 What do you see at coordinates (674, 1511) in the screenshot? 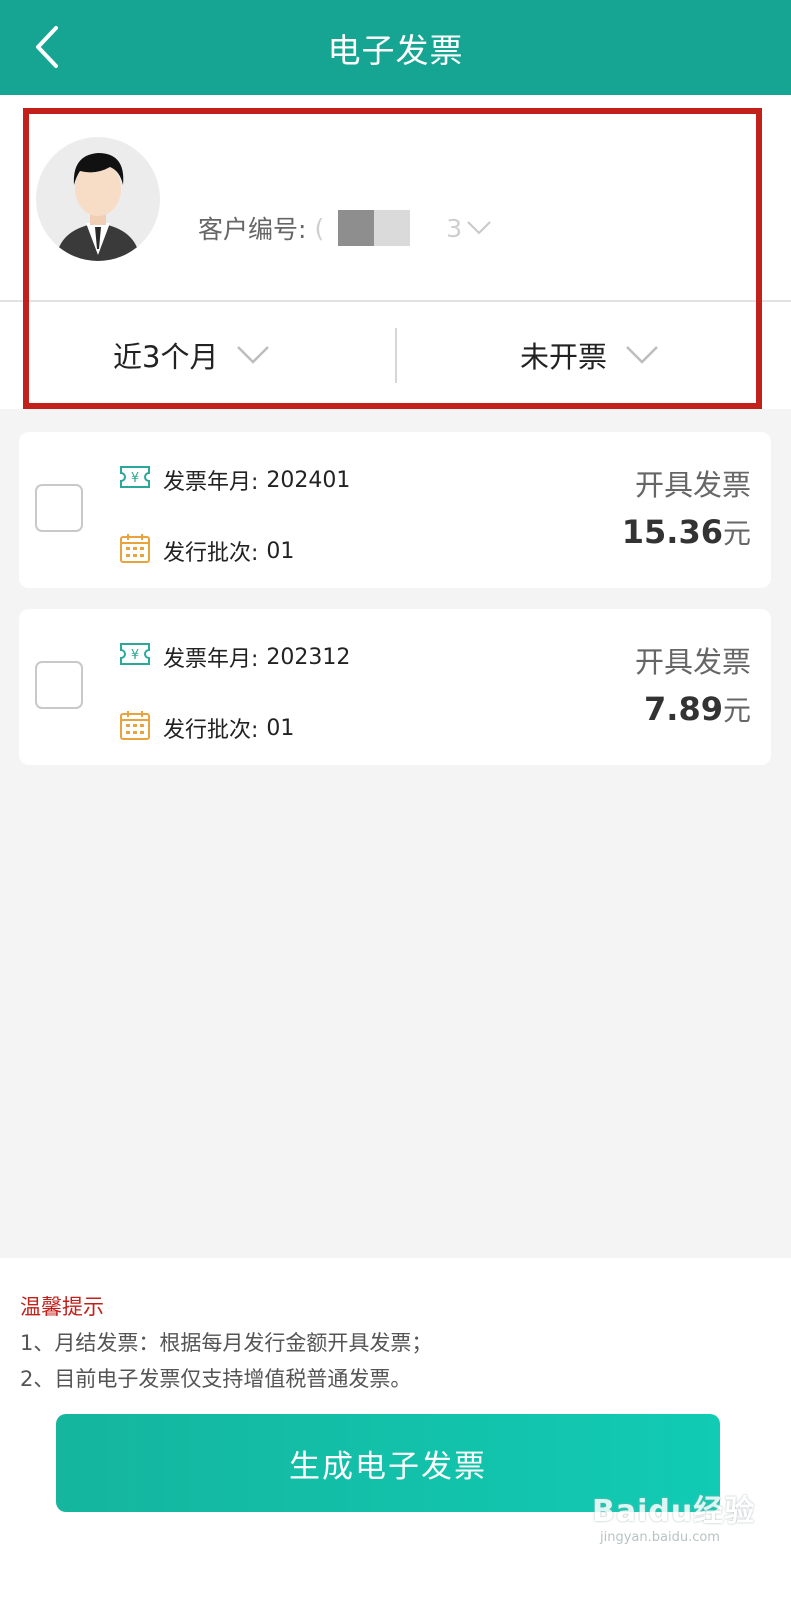
I see `watermark-brand: Baidu经验` at bounding box center [674, 1511].